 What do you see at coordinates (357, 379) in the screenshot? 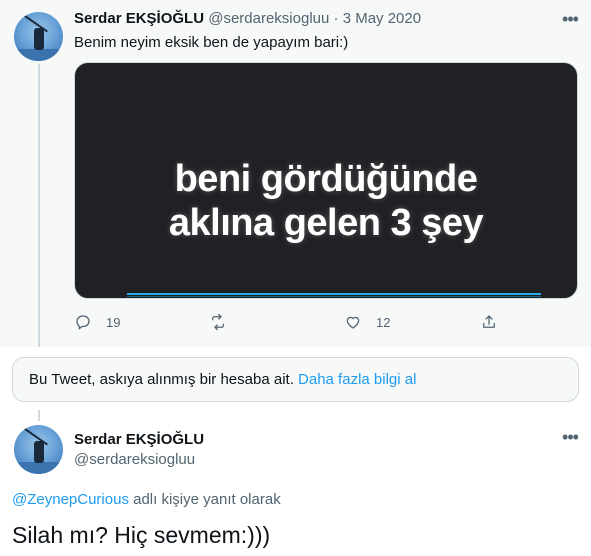
I see `learn-more-link: Daha fazla bilgi al` at bounding box center [357, 379].